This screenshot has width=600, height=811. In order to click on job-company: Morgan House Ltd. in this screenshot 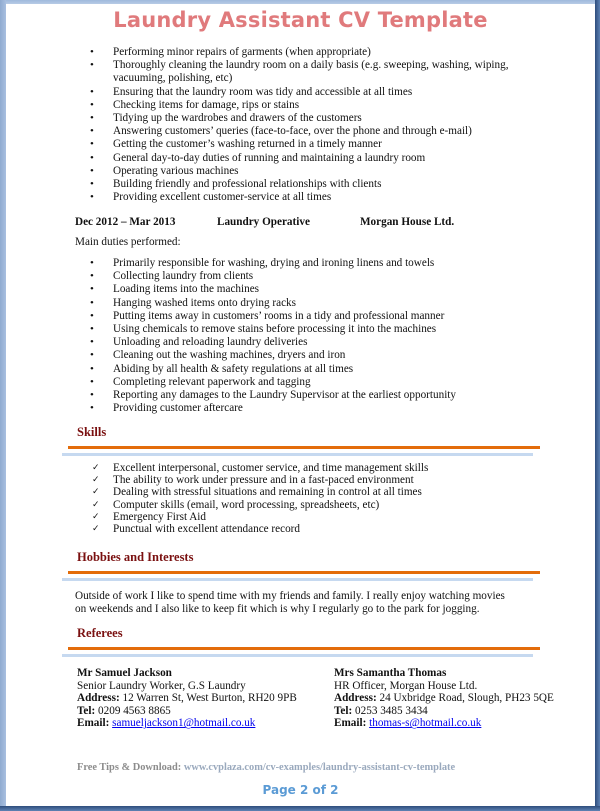, I will do `click(407, 222)`.